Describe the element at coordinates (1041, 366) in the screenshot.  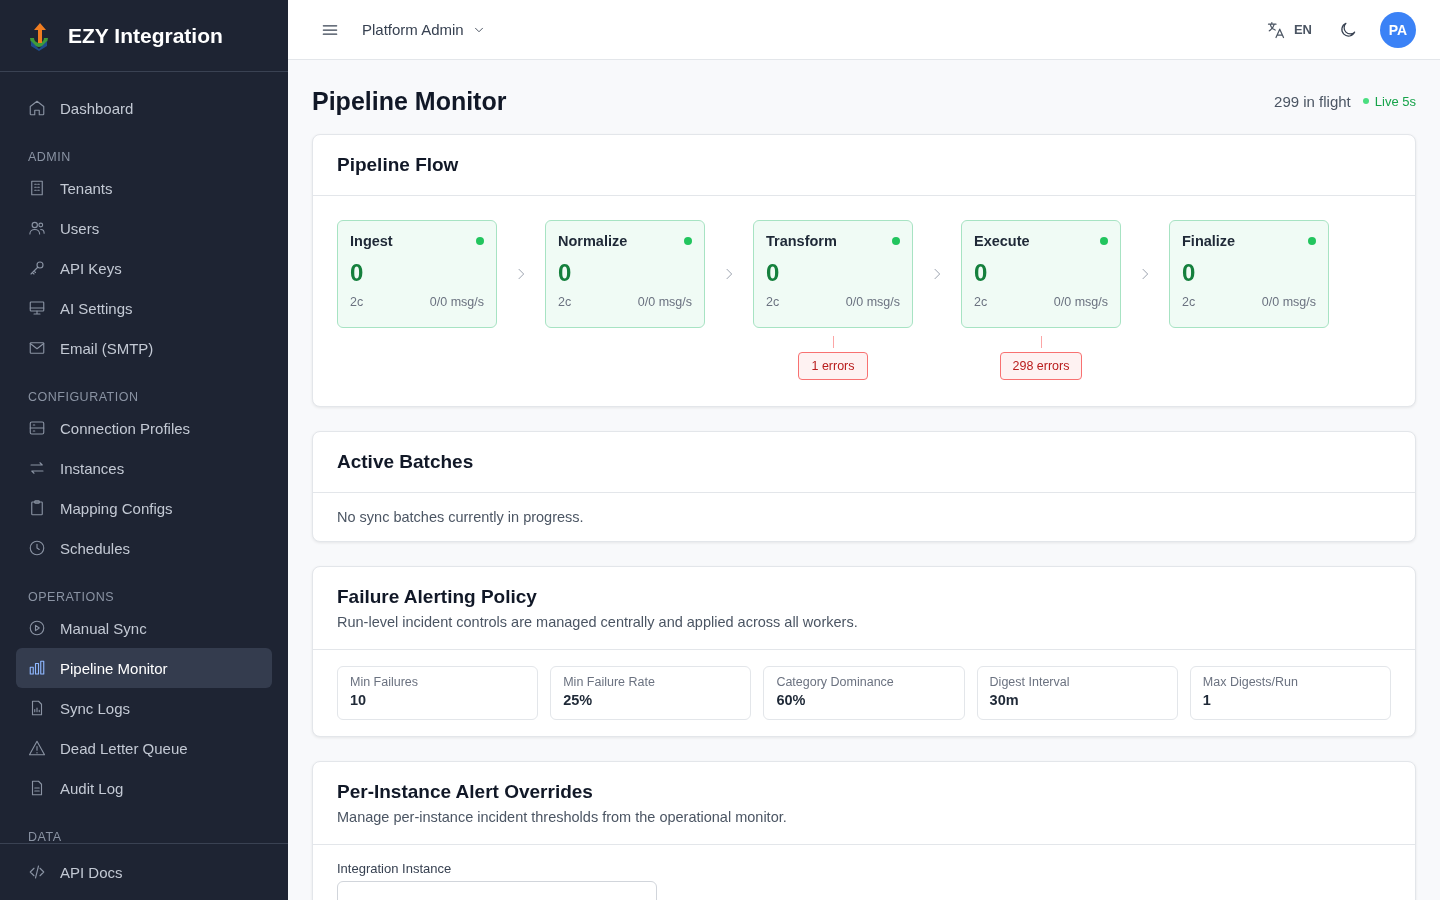
I see `error-badge: 298 errors` at that location.